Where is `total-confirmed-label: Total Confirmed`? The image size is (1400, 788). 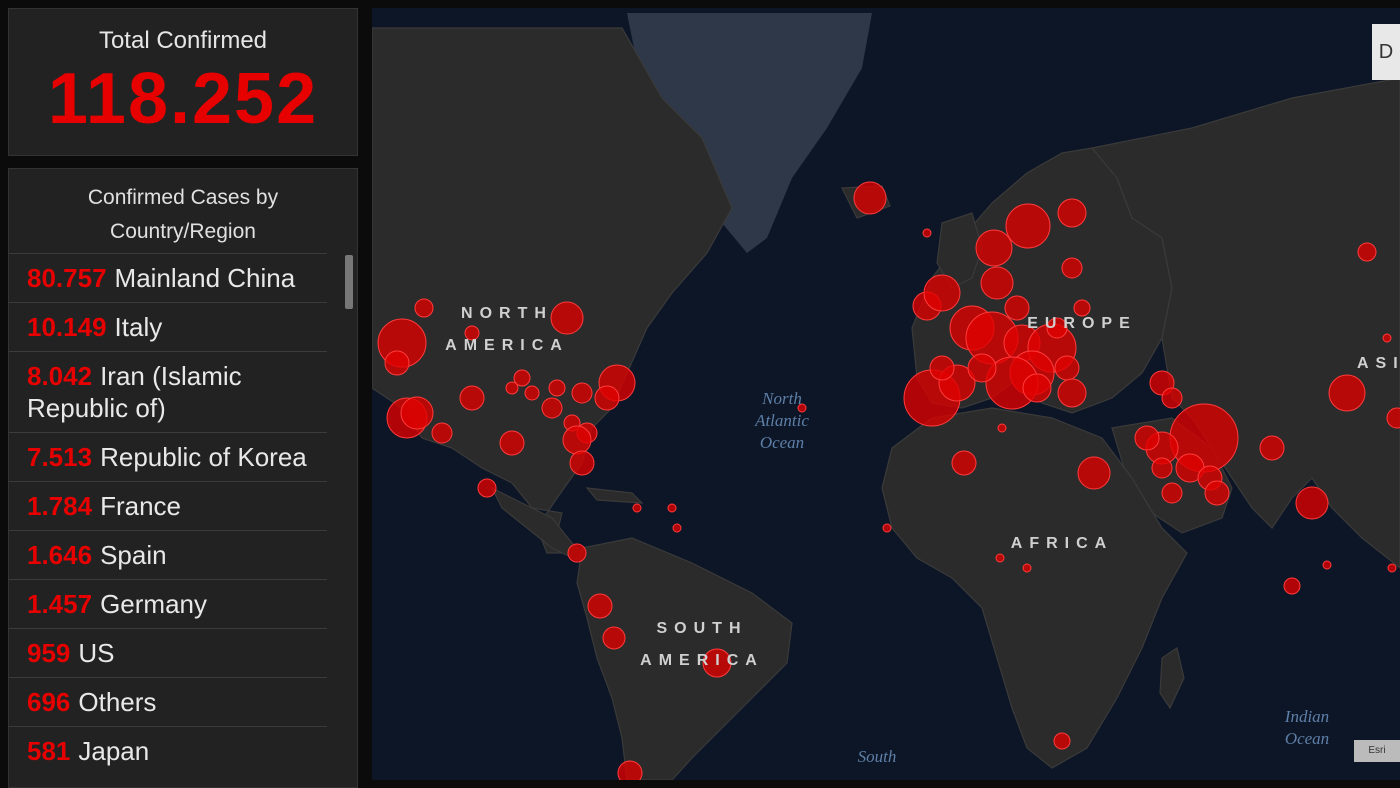 total-confirmed-label: Total Confirmed is located at coordinates (183, 40).